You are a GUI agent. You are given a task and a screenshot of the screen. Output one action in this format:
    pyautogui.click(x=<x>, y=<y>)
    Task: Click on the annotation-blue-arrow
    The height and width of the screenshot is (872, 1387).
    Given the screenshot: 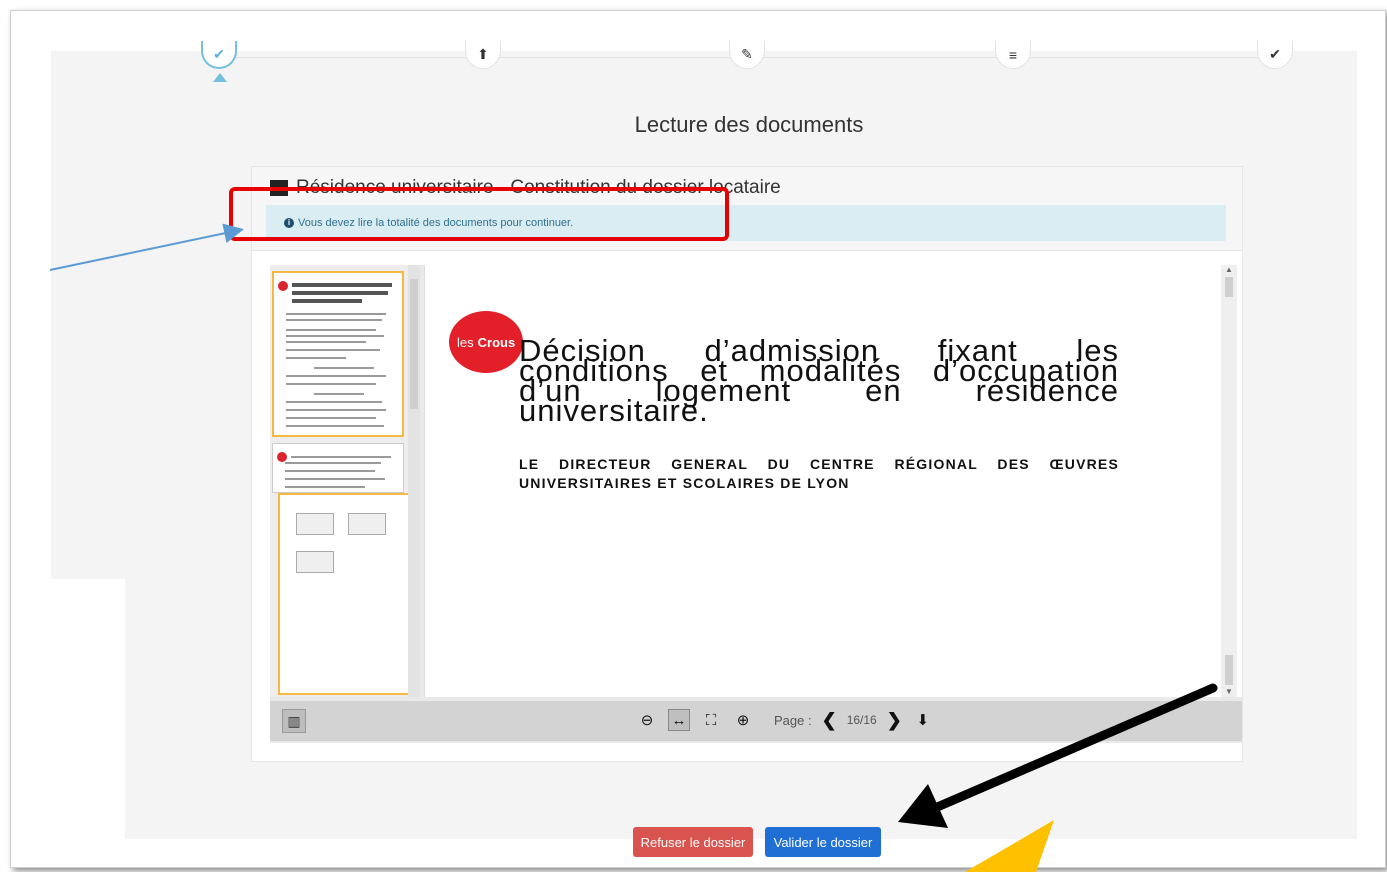 What is the action you would take?
    pyautogui.click(x=146, y=247)
    